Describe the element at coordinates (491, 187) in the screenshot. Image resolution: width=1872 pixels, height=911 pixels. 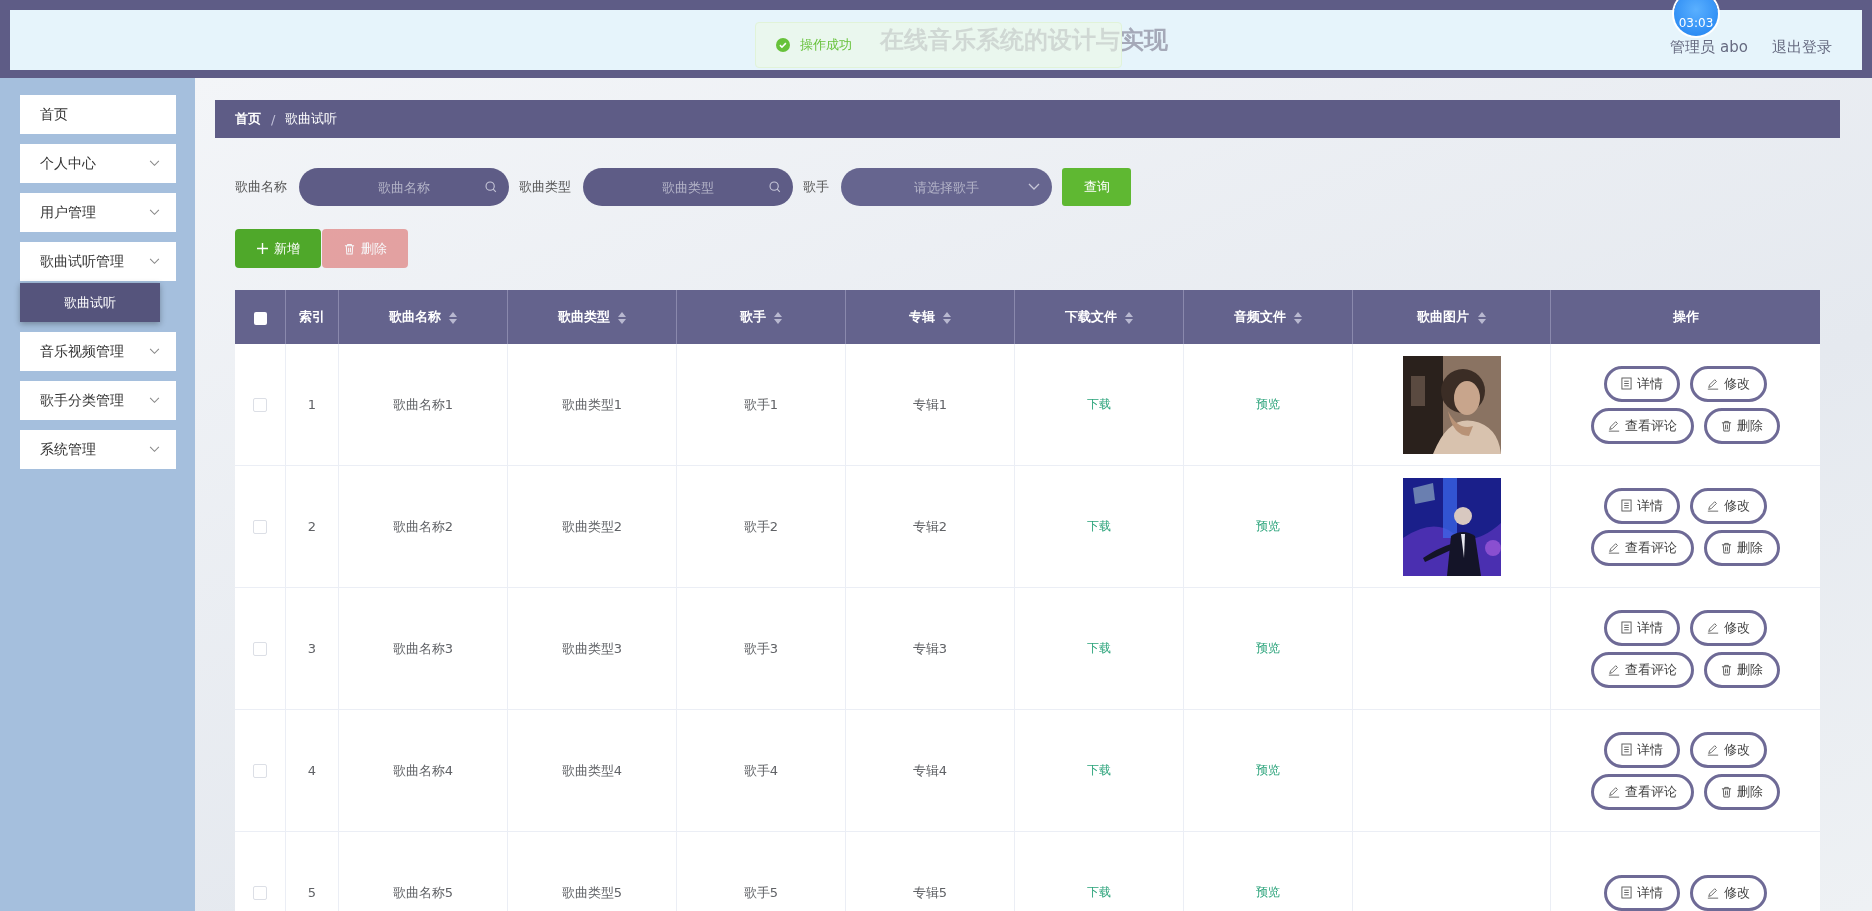
I see `search-icon` at that location.